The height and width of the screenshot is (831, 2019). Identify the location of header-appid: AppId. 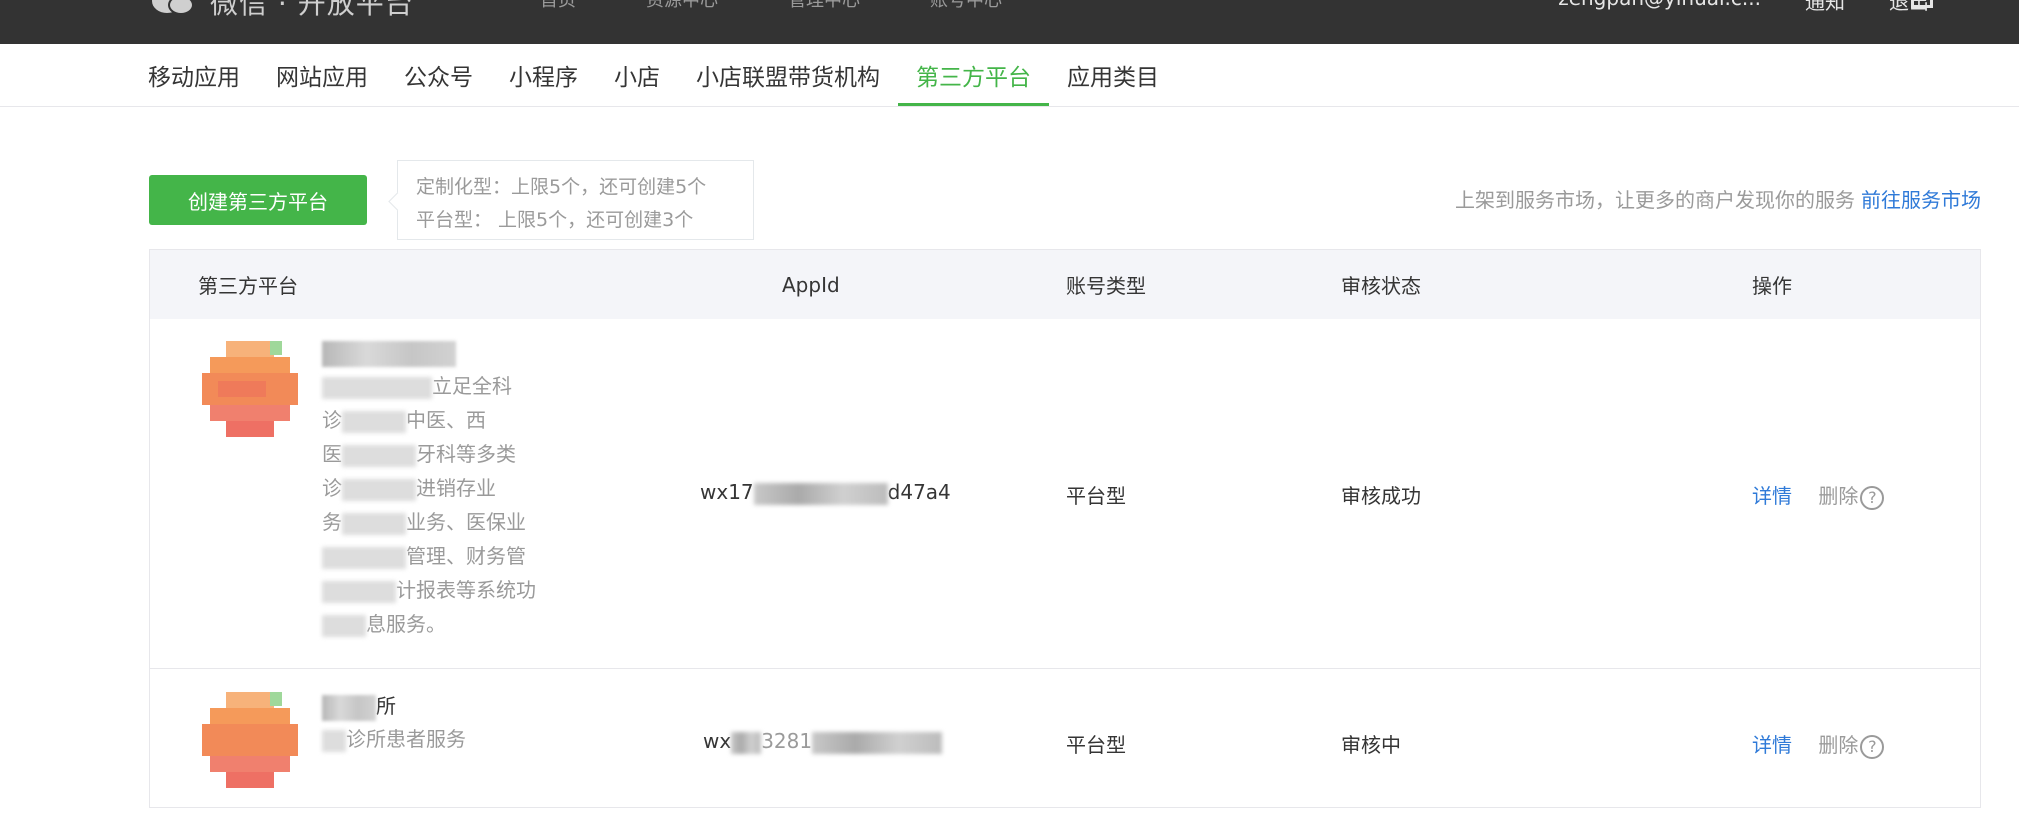
(811, 284).